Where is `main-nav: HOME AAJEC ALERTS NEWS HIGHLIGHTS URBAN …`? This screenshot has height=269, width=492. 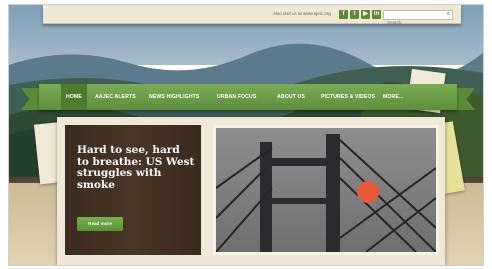
main-nav: HOME AAJEC ALERTS NEWS HIGHLIGHTS URBAN … is located at coordinates (248, 97).